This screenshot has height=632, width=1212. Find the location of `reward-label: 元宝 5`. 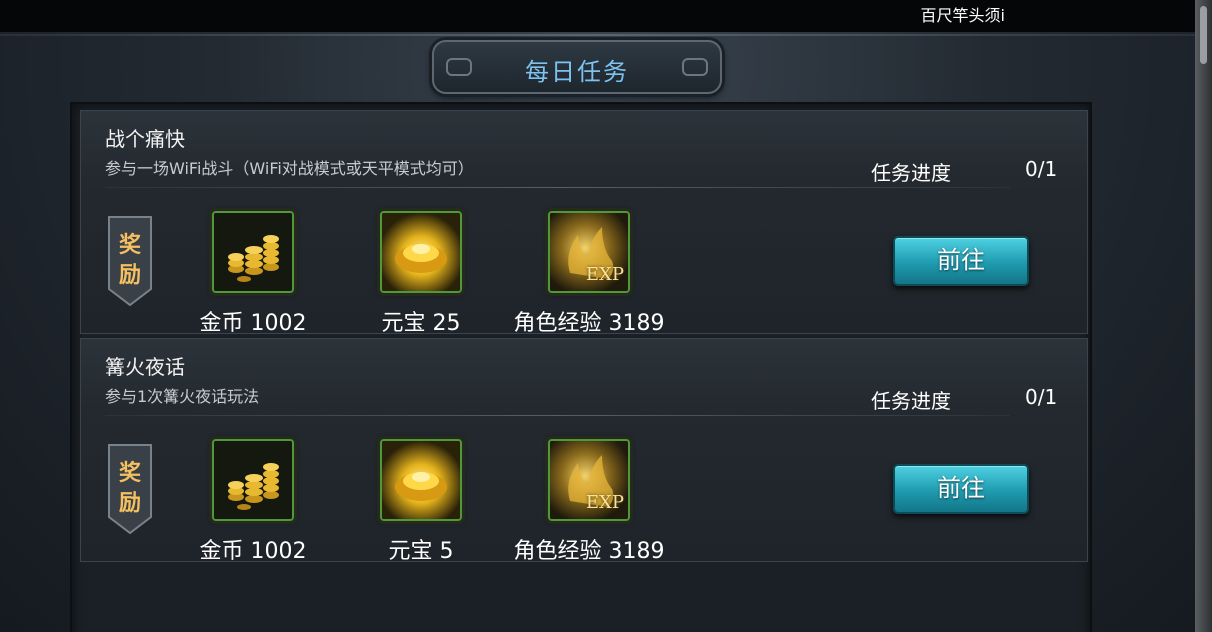

reward-label: 元宝 5 is located at coordinates (421, 551).